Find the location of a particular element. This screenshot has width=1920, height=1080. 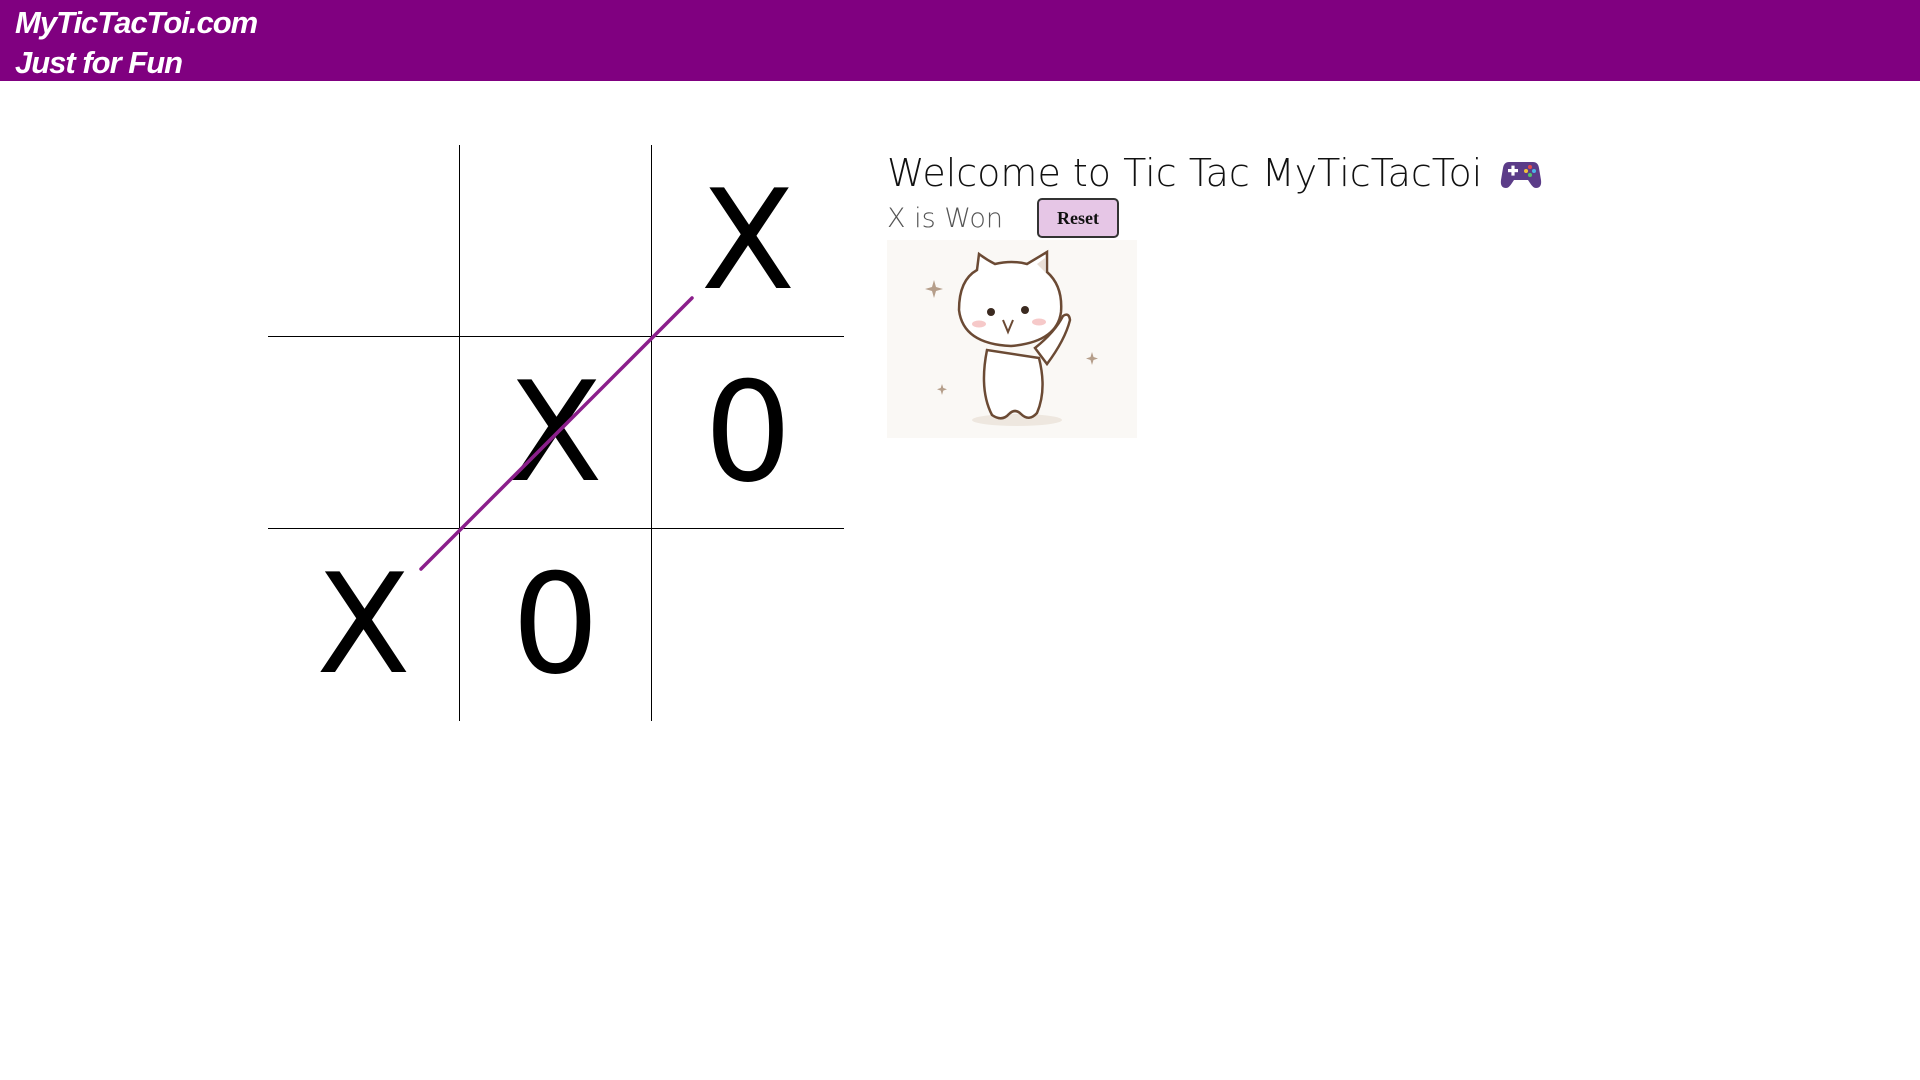

board-cell-1-1: X is located at coordinates (556, 433).